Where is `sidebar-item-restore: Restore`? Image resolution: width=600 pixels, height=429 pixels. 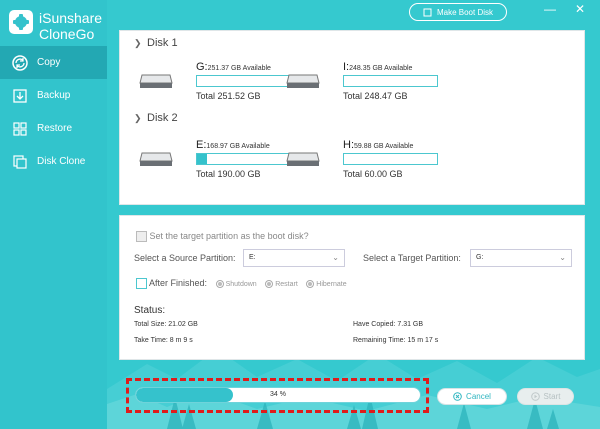
sidebar-item-restore: Restore is located at coordinates (53, 128).